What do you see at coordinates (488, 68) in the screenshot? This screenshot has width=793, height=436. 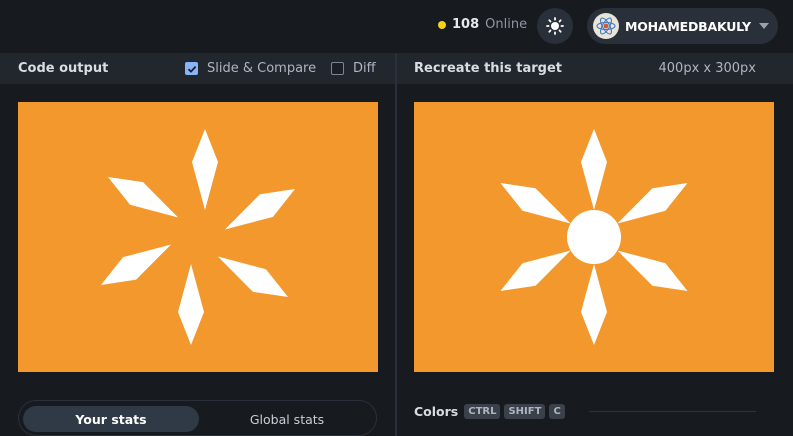 I see `target-title: Recreate this target` at bounding box center [488, 68].